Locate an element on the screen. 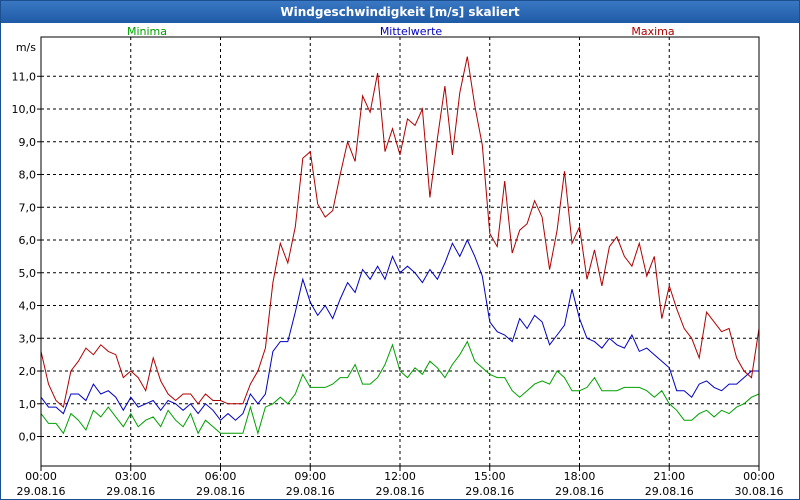 Image resolution: width=800 pixels, height=500 pixels. y-tick-label: 6,0 is located at coordinates (28, 240).